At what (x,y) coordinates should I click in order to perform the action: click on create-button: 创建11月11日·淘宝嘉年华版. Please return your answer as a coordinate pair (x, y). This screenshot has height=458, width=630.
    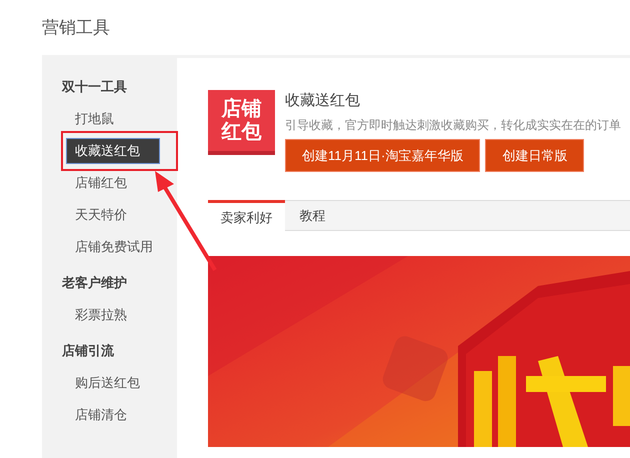
    Looking at the image, I should click on (382, 155).